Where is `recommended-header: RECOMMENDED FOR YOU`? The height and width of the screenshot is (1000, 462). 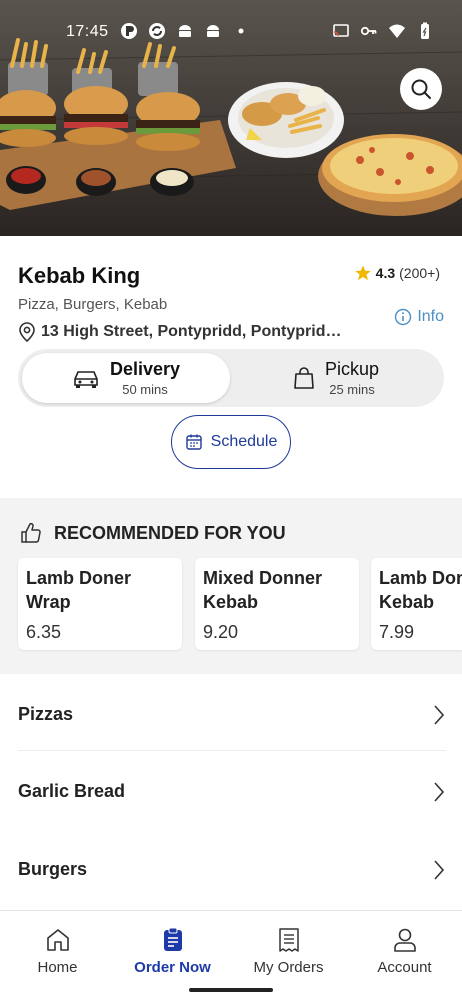
recommended-header: RECOMMENDED FOR YOU is located at coordinates (153, 533).